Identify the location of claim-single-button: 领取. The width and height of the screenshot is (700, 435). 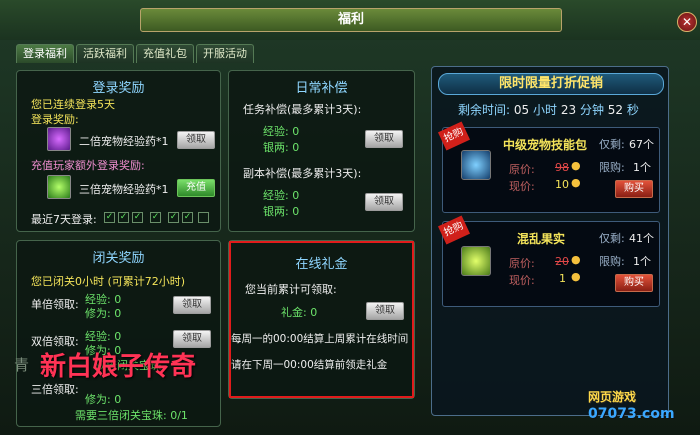
(192, 305).